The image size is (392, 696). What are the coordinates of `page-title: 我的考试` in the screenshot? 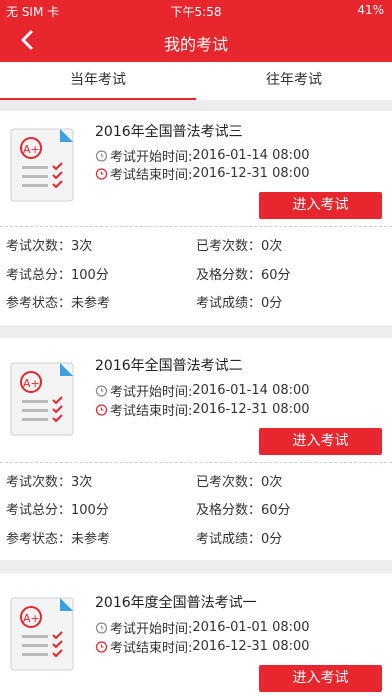 It's located at (195, 44).